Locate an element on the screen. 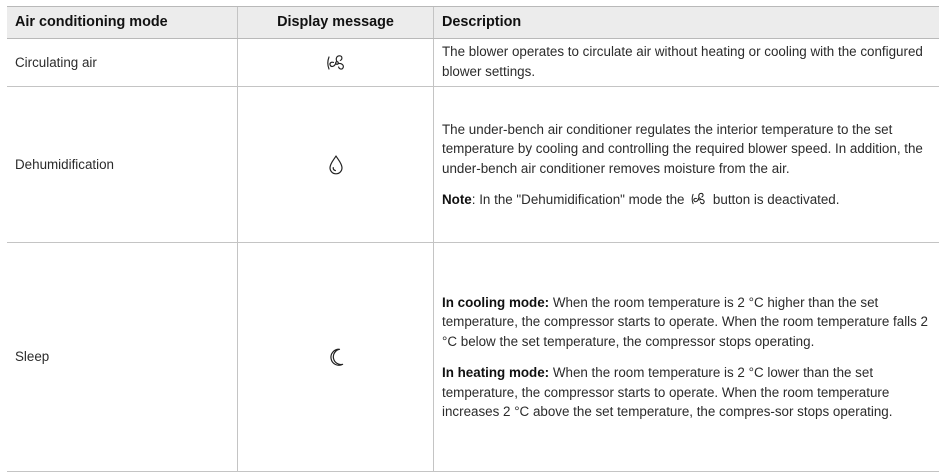 Image resolution: width=941 pixels, height=475 pixels. note-label: Note is located at coordinates (457, 199).